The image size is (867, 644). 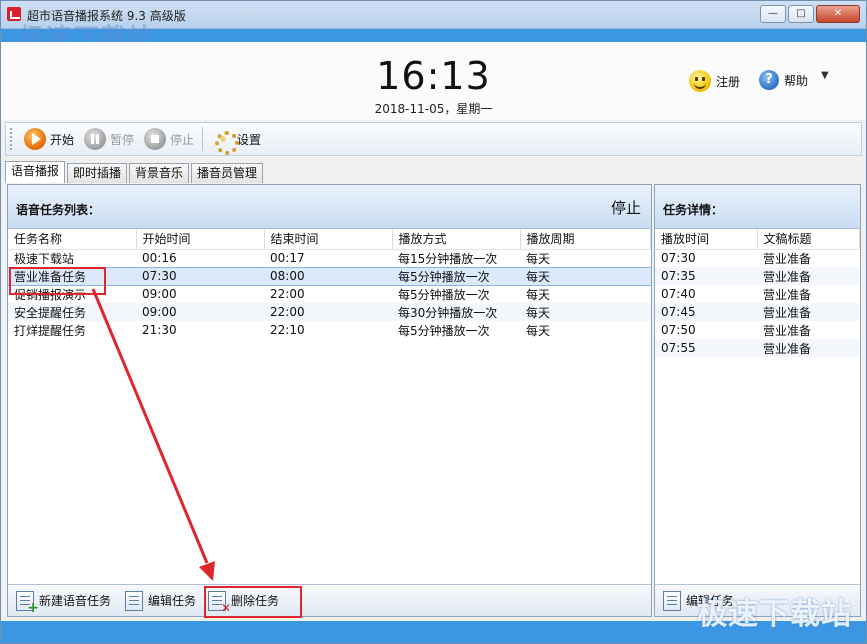 What do you see at coordinates (35, 172) in the screenshot?
I see `tab-voice-broadcast: 语音播报` at bounding box center [35, 172].